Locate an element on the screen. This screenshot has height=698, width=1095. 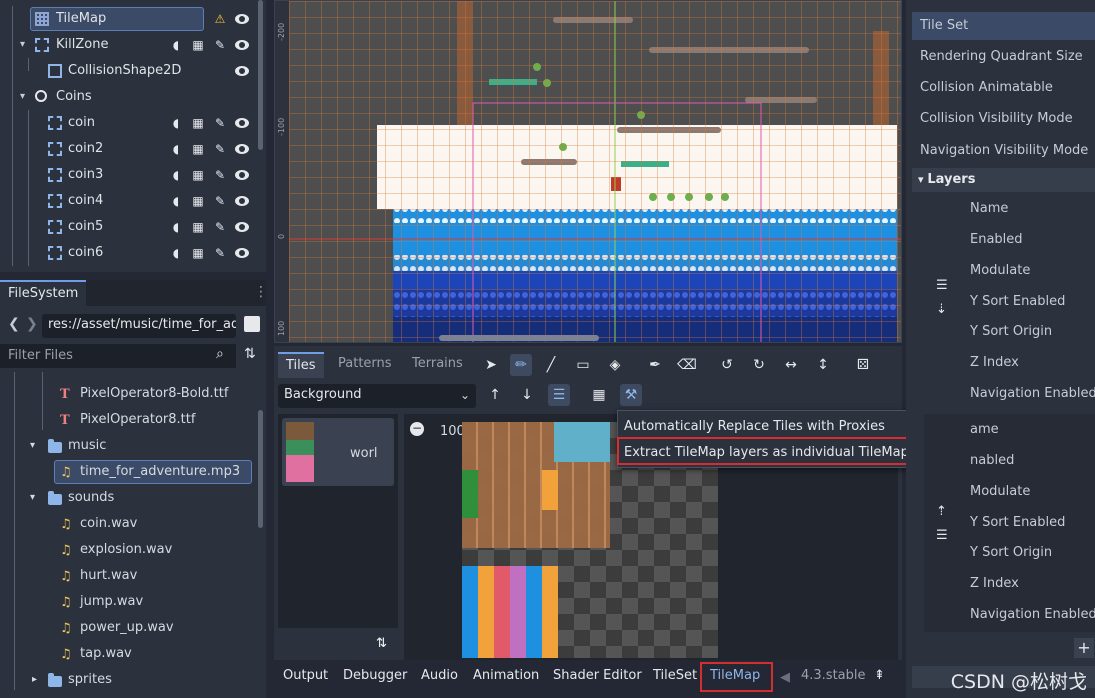
tab-tiles: Tiles is located at coordinates (301, 365).